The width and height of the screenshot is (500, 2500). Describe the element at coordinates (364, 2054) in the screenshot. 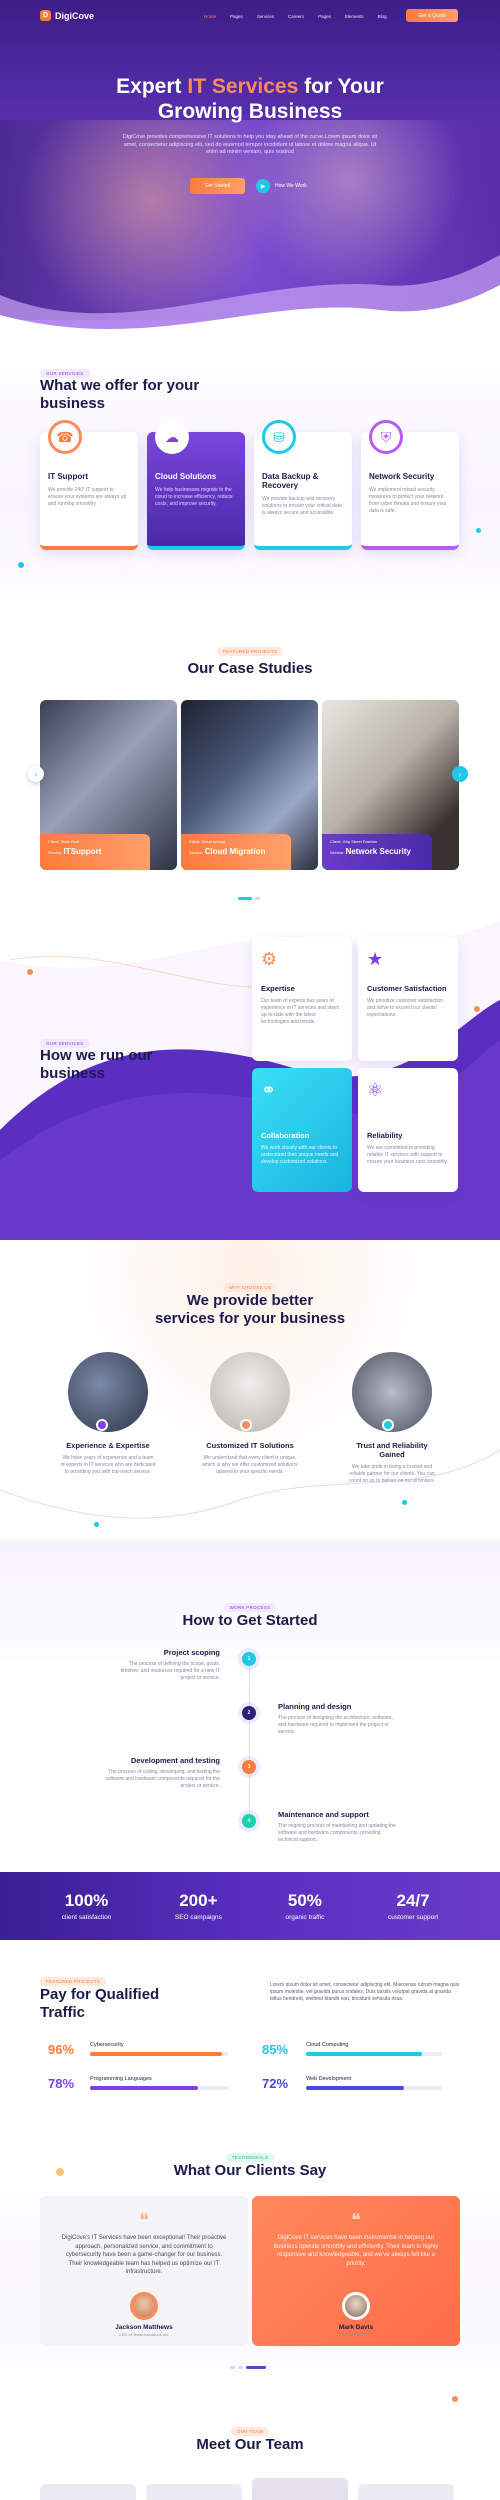

I see `skill-bar-fill` at that location.